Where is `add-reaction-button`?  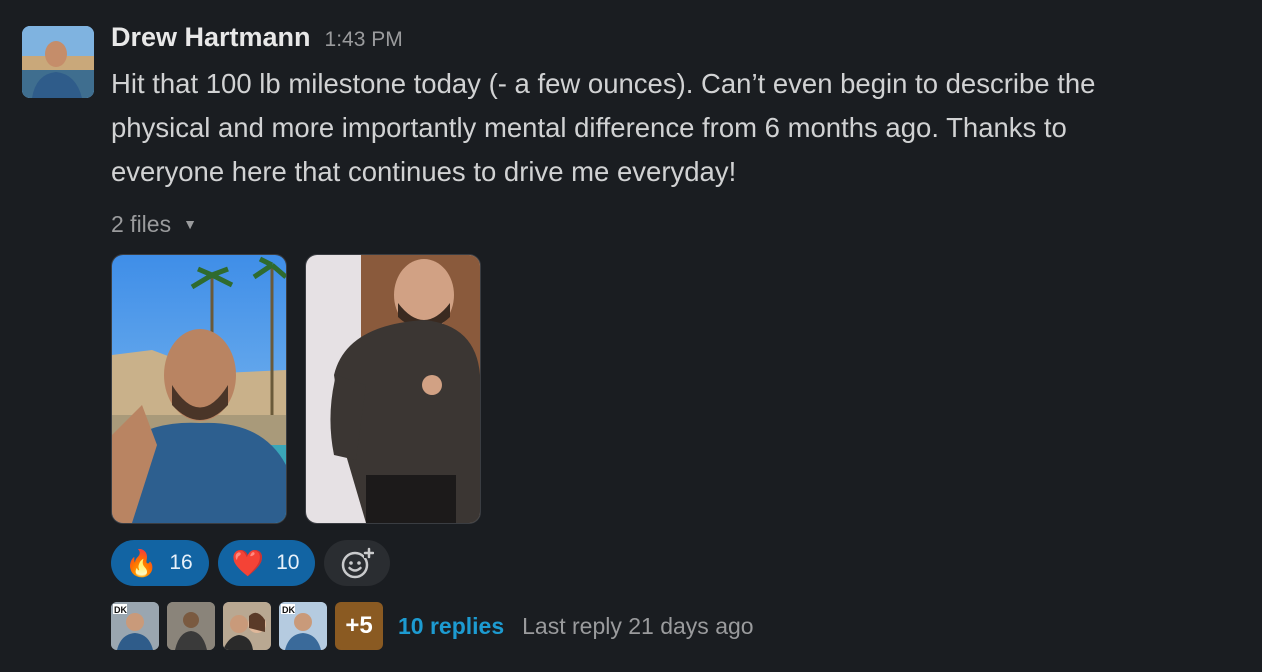 add-reaction-button is located at coordinates (357, 563).